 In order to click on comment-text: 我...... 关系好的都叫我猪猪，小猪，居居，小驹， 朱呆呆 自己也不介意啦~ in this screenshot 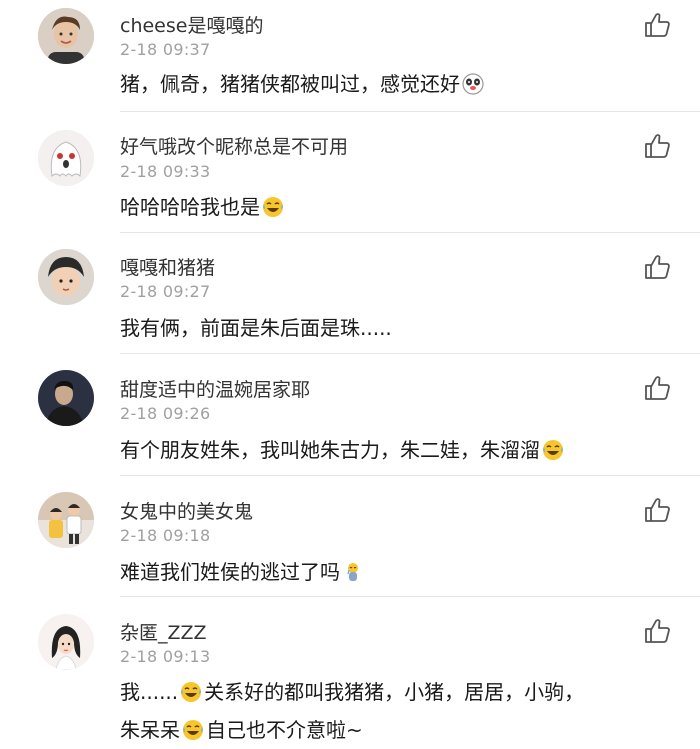, I will do `click(395, 711)`.